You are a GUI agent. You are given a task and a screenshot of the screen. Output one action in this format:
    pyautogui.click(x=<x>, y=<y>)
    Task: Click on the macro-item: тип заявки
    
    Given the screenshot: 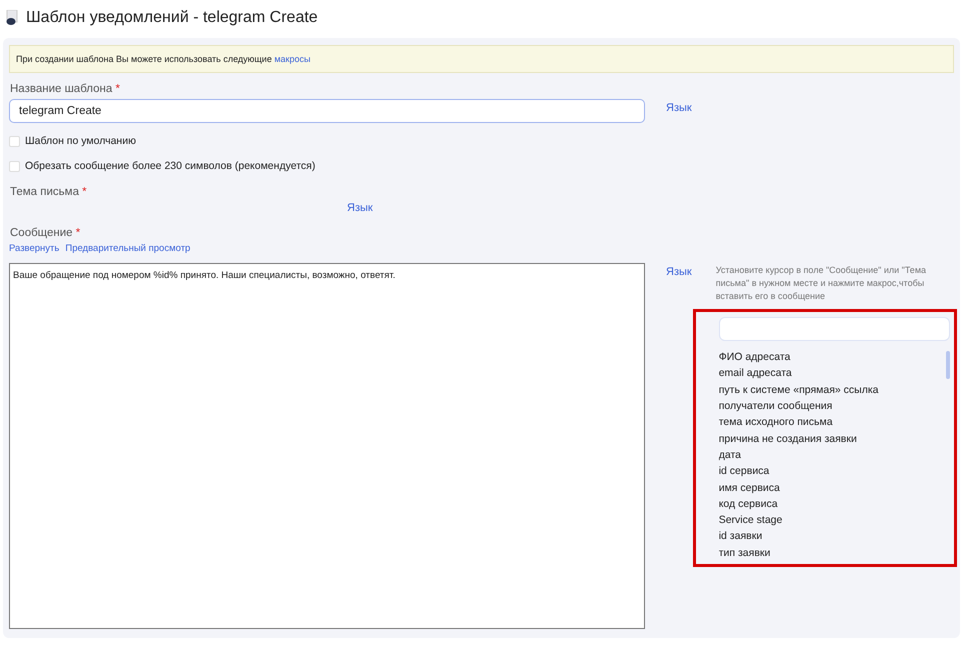 What is the action you would take?
    pyautogui.click(x=832, y=552)
    